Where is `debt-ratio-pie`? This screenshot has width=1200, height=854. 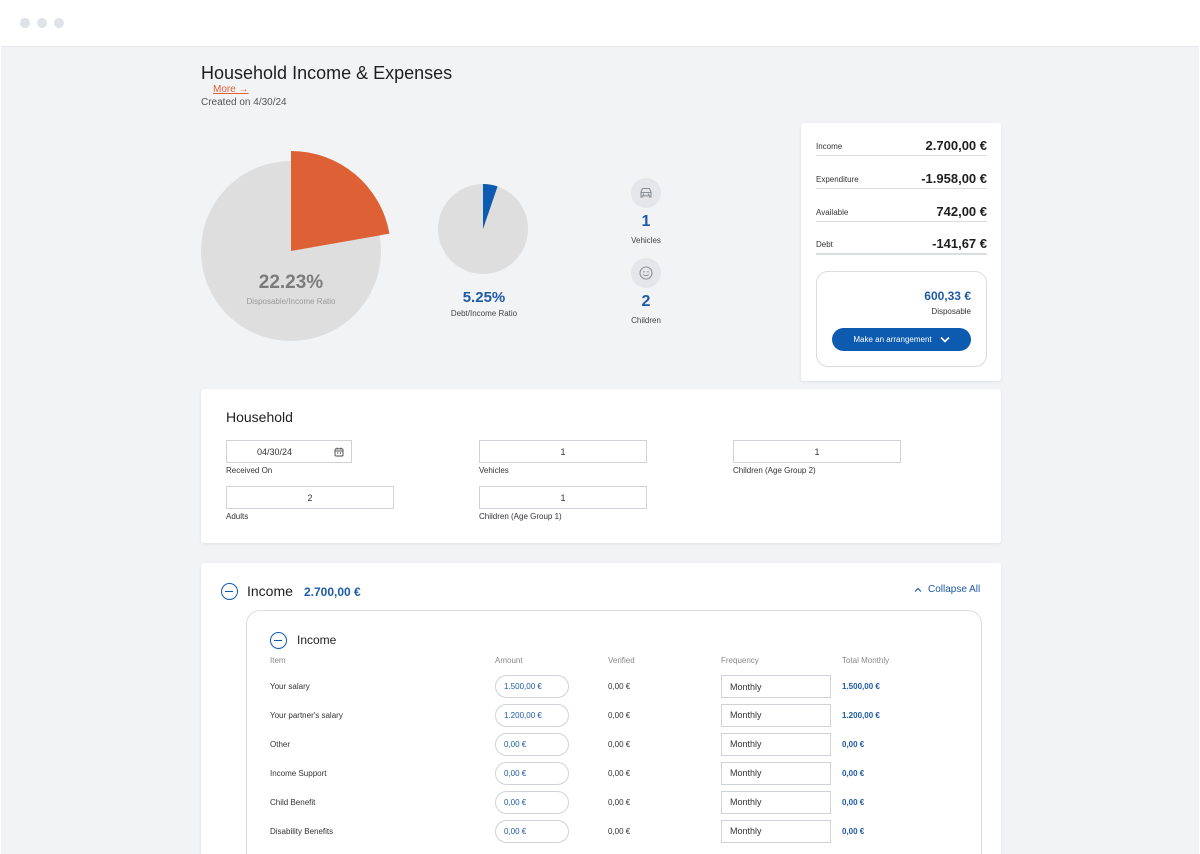
debt-ratio-pie is located at coordinates (483, 229).